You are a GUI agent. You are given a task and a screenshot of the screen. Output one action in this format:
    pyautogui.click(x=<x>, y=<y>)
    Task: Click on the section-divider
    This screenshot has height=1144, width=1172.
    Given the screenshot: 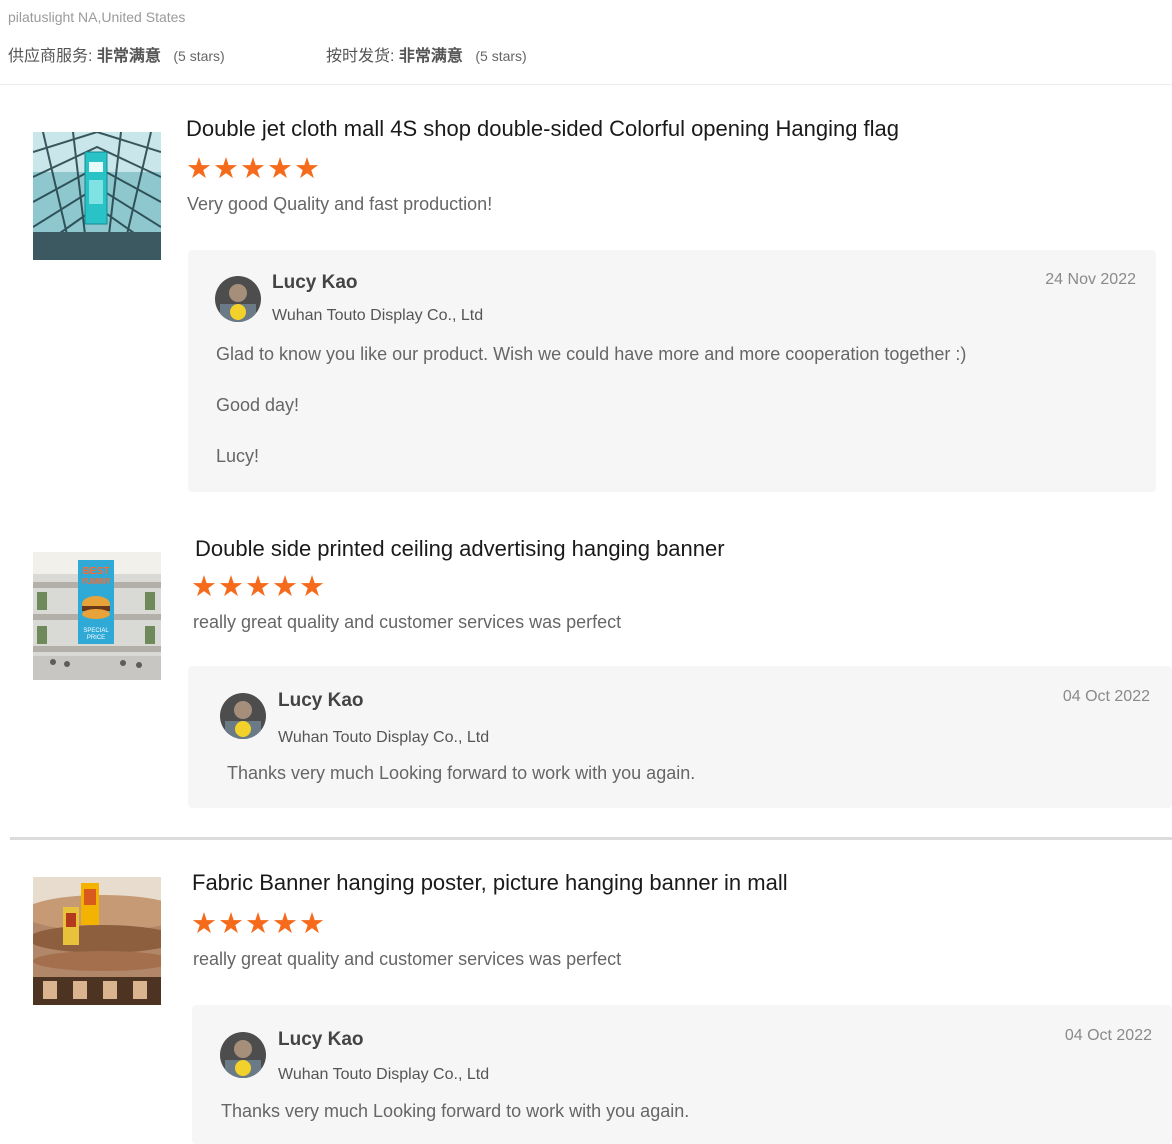 What is the action you would take?
    pyautogui.click(x=591, y=838)
    